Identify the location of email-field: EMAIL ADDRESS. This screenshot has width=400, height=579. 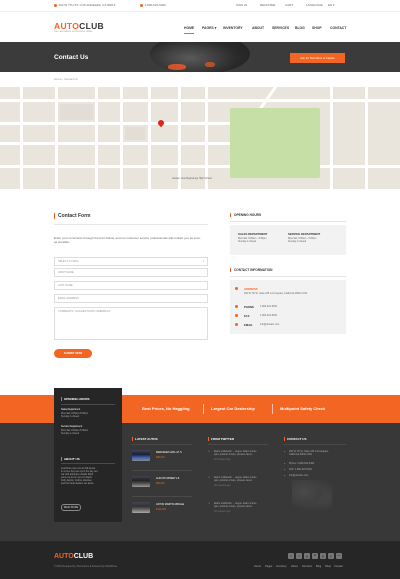
(131, 298).